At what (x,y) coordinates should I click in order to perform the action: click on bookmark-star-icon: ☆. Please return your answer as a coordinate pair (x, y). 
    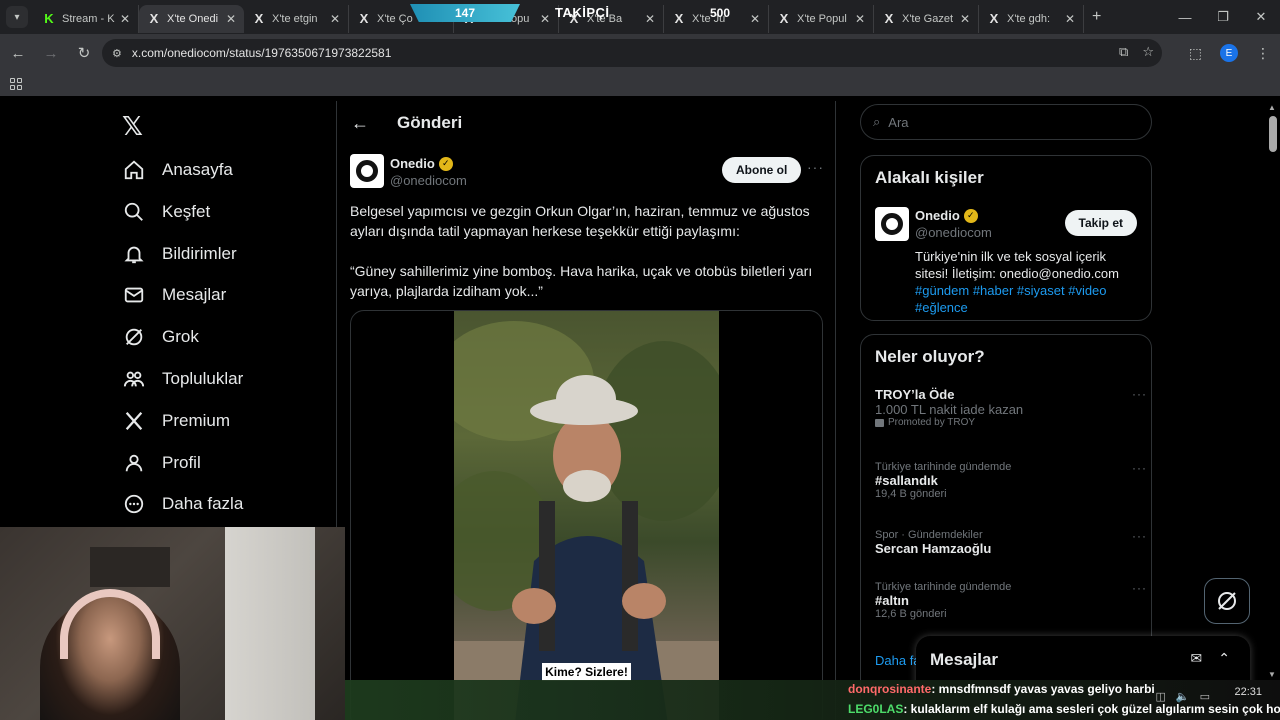
    Looking at the image, I should click on (1148, 52).